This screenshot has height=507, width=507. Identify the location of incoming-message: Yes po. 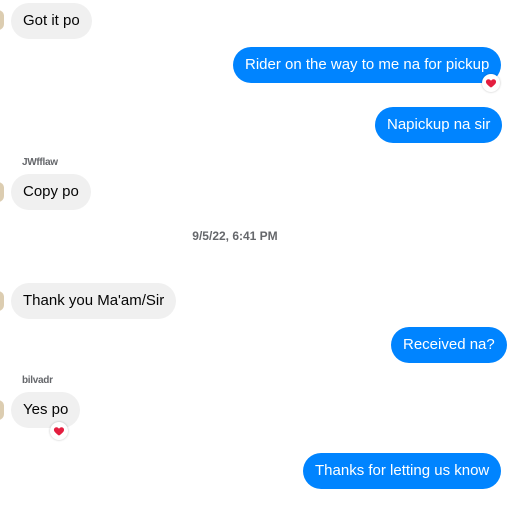
(46, 410).